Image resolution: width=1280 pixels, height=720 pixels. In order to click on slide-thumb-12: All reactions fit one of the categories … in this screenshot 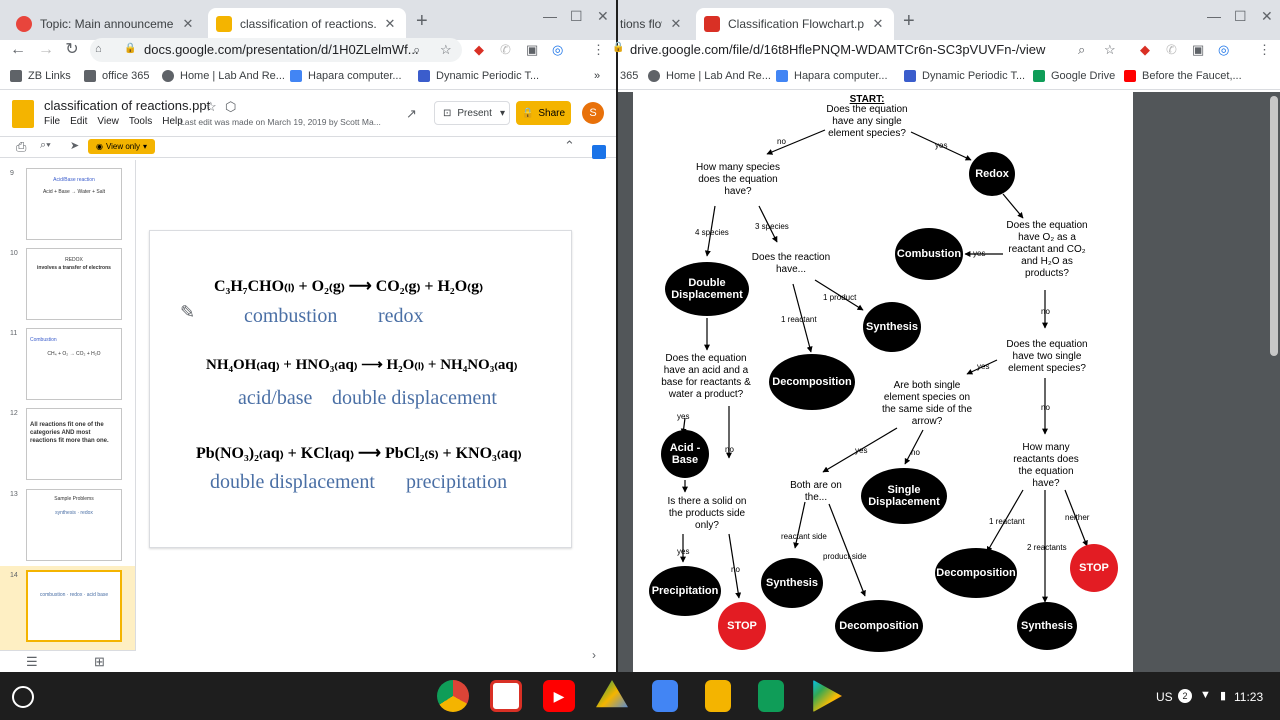, I will do `click(74, 444)`.